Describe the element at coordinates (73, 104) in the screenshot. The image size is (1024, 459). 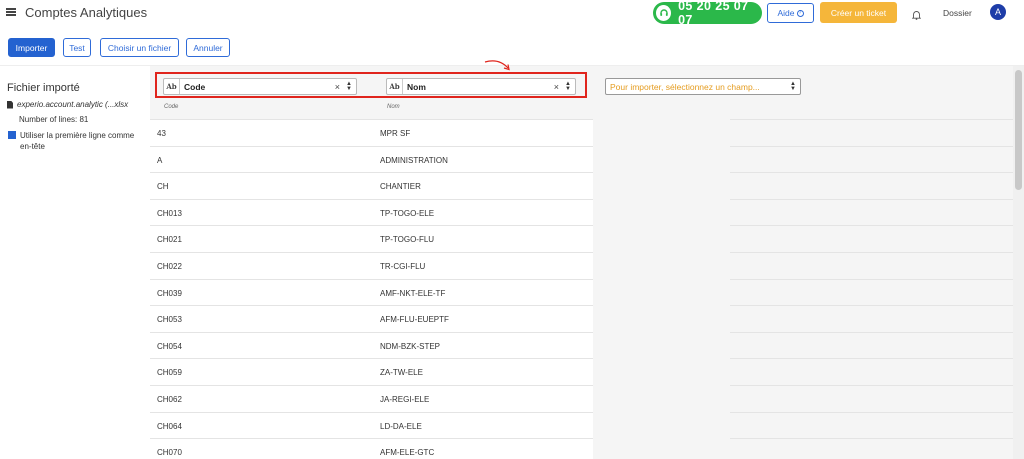
I see `file-name: experio.account.analytic (...xlsx` at that location.